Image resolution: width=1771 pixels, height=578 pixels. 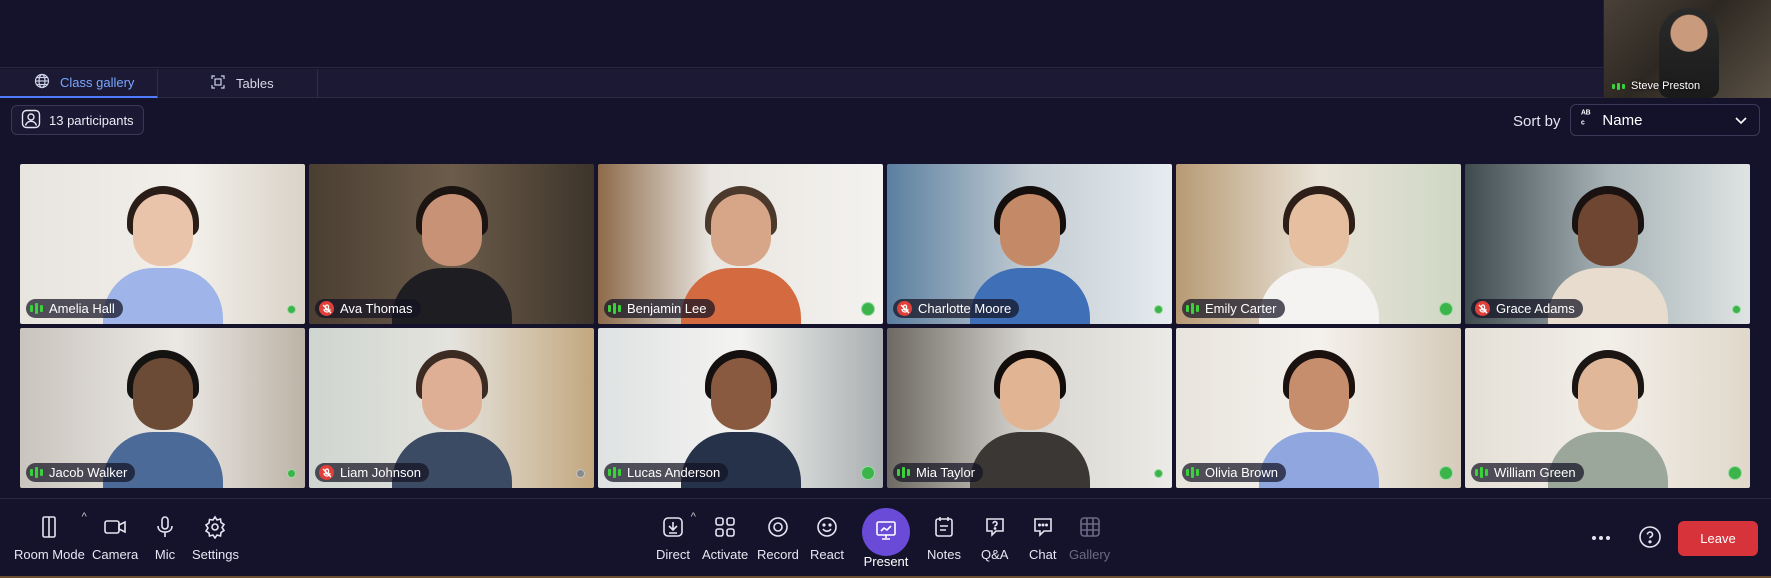 I want to click on alpha-sort-icon: ᴬᴮ ᶜ, so click(x=1586, y=119).